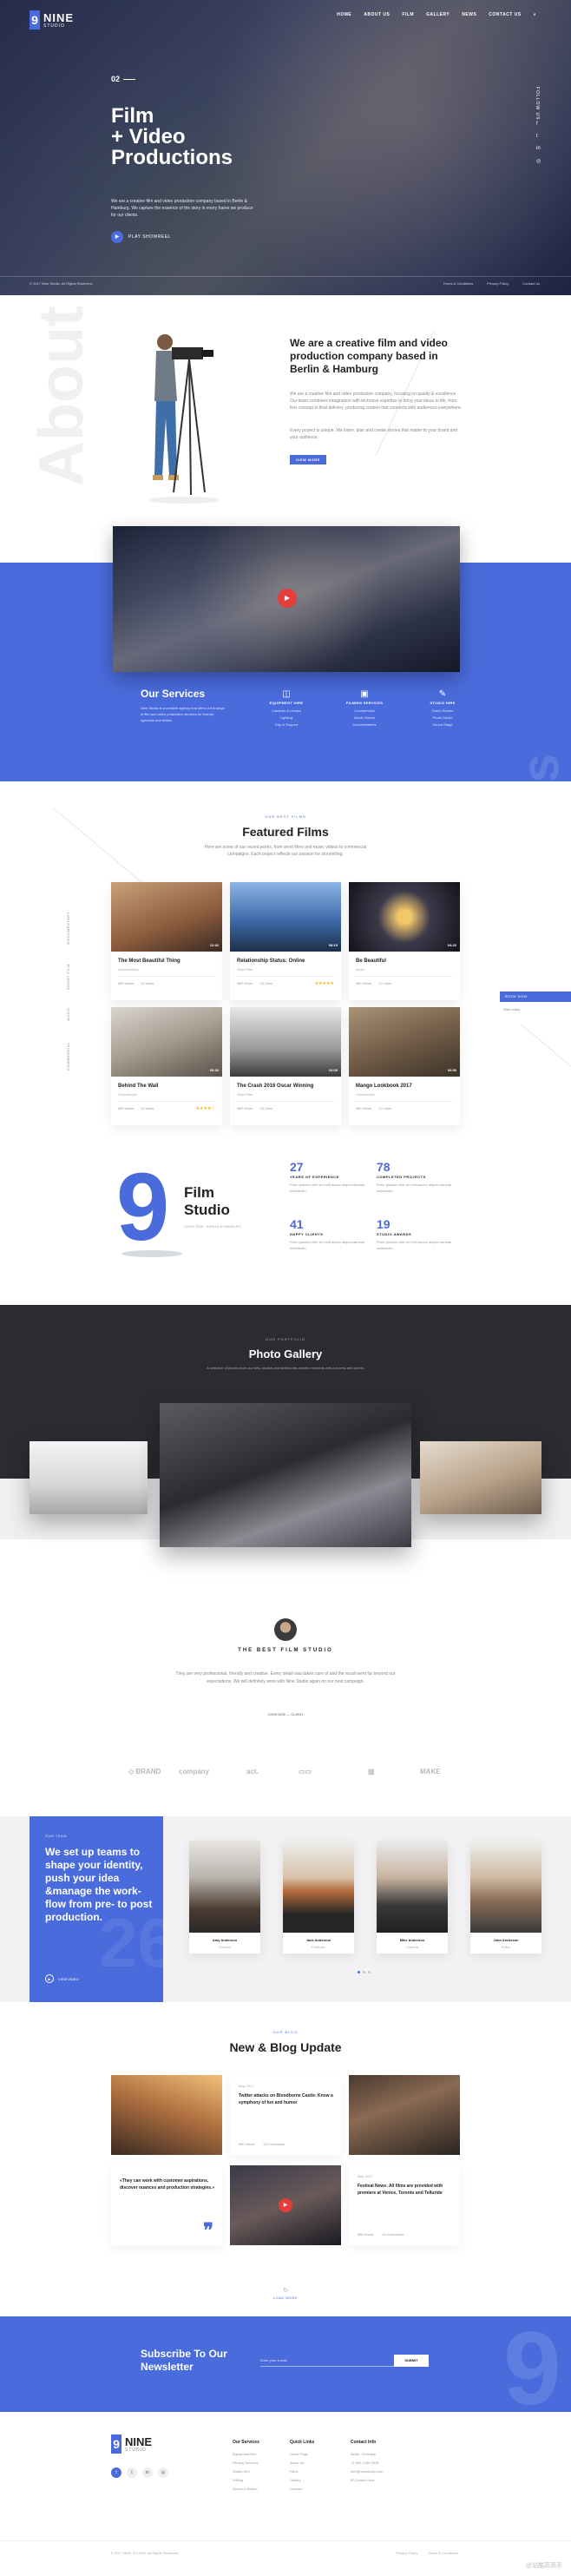  I want to click on avatar, so click(285, 1629).